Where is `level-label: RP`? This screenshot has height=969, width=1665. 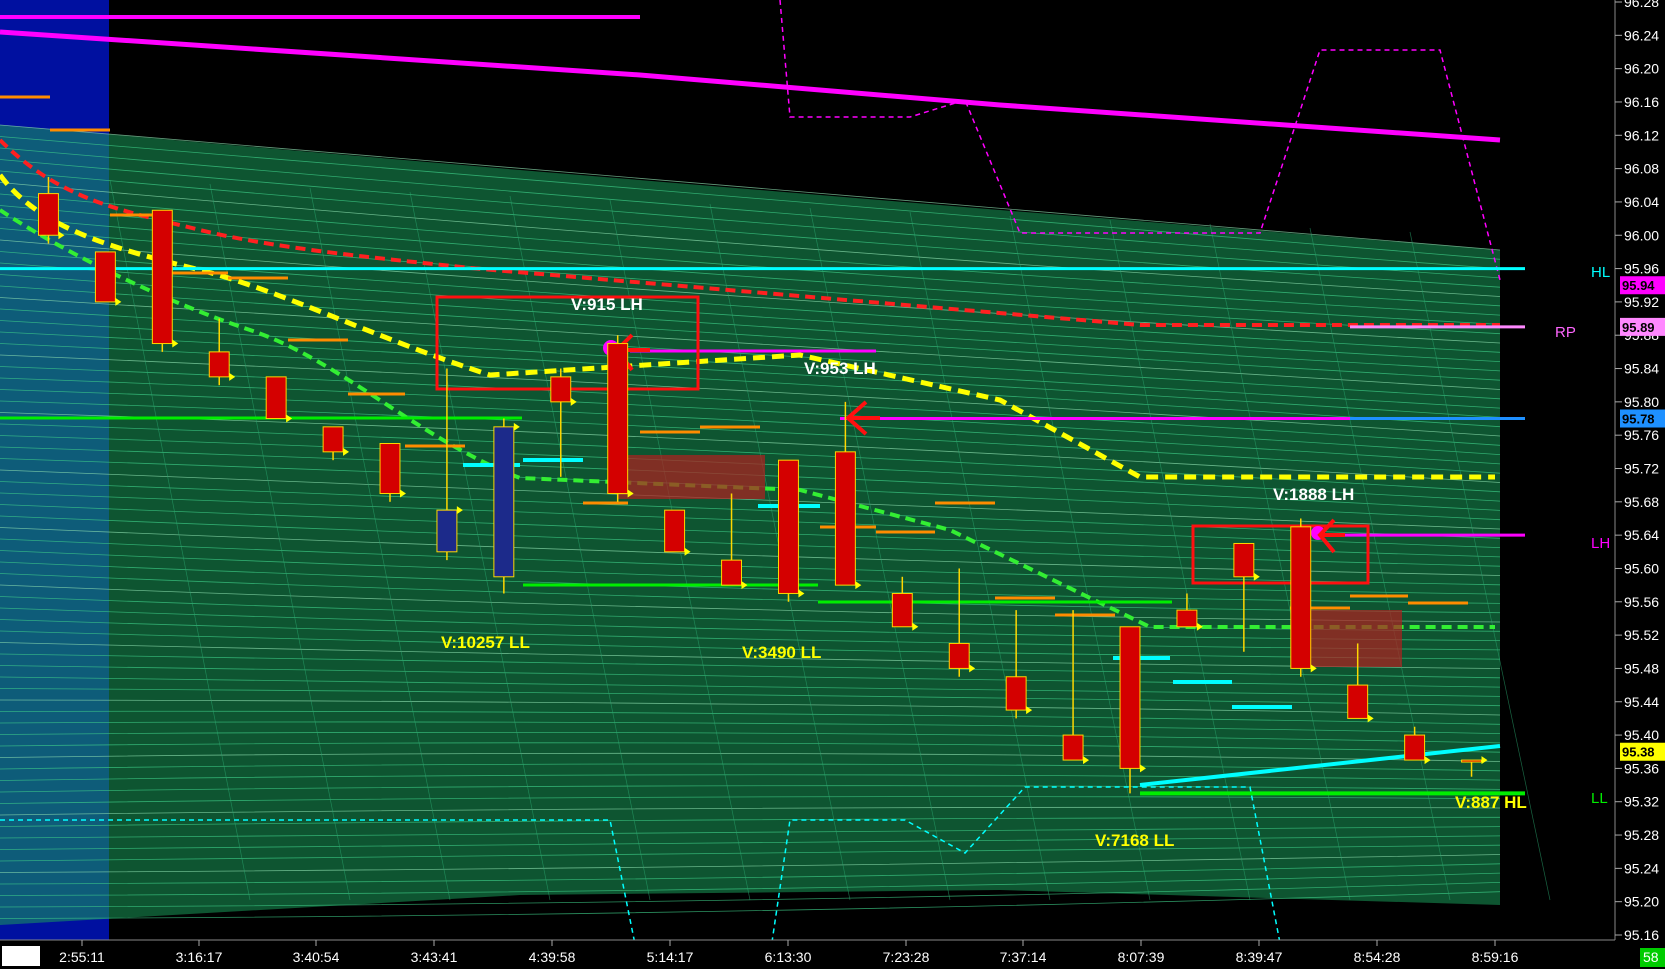
level-label: RP is located at coordinates (1565, 332).